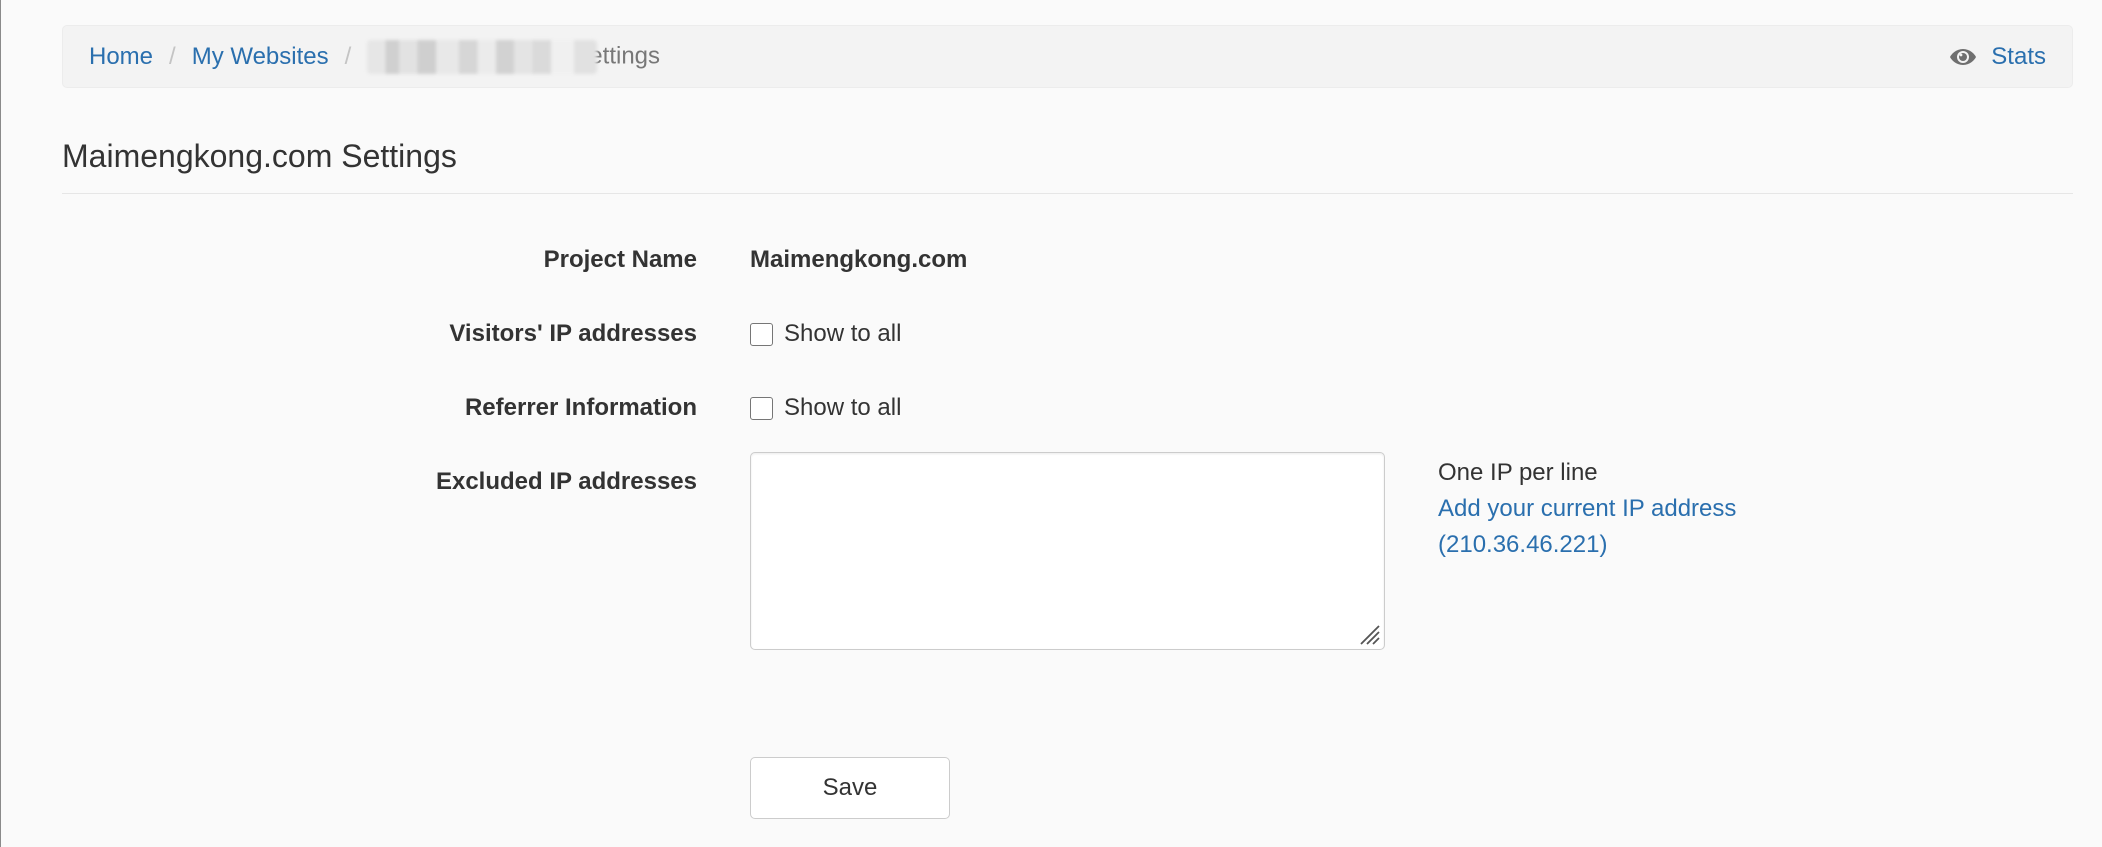 Image resolution: width=2102 pixels, height=847 pixels. What do you see at coordinates (620, 259) in the screenshot?
I see `project-name-label: Project Name` at bounding box center [620, 259].